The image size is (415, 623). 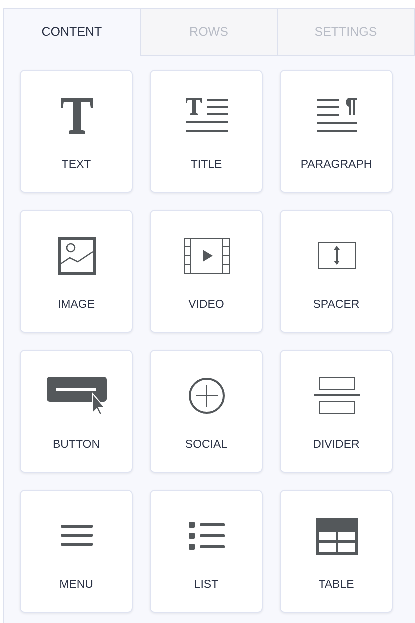 What do you see at coordinates (337, 256) in the screenshot?
I see `vertical-arrows-icon` at bounding box center [337, 256].